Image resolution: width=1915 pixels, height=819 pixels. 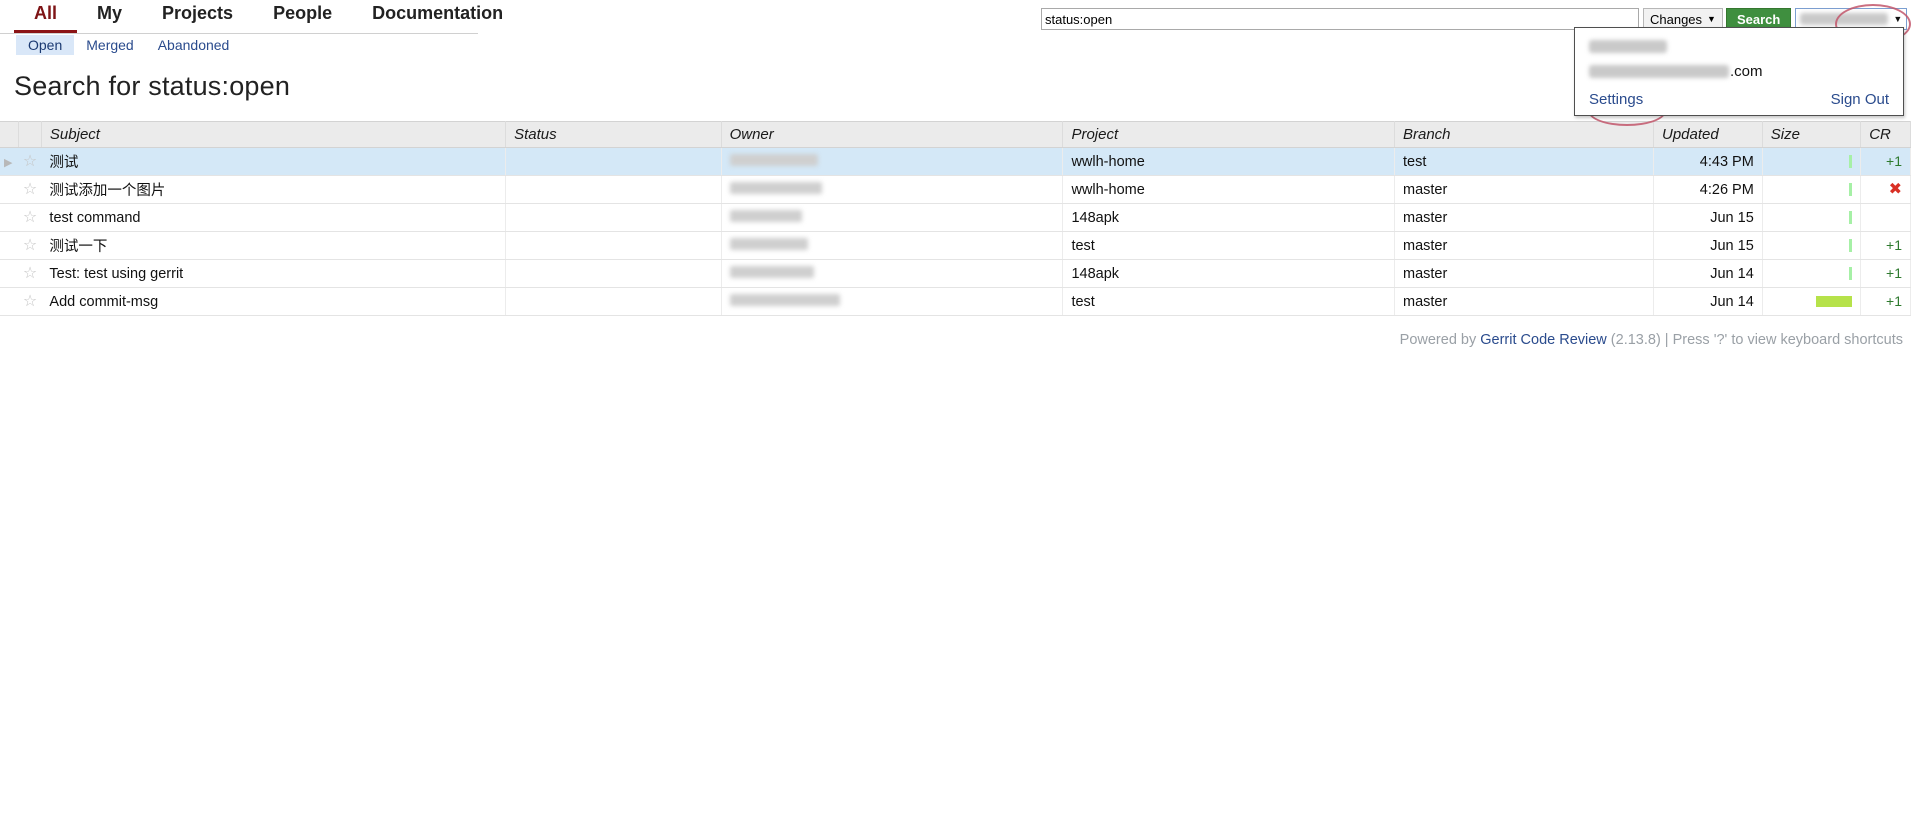 I want to click on sub-tab-abandoned: Abandoned, so click(x=194, y=45).